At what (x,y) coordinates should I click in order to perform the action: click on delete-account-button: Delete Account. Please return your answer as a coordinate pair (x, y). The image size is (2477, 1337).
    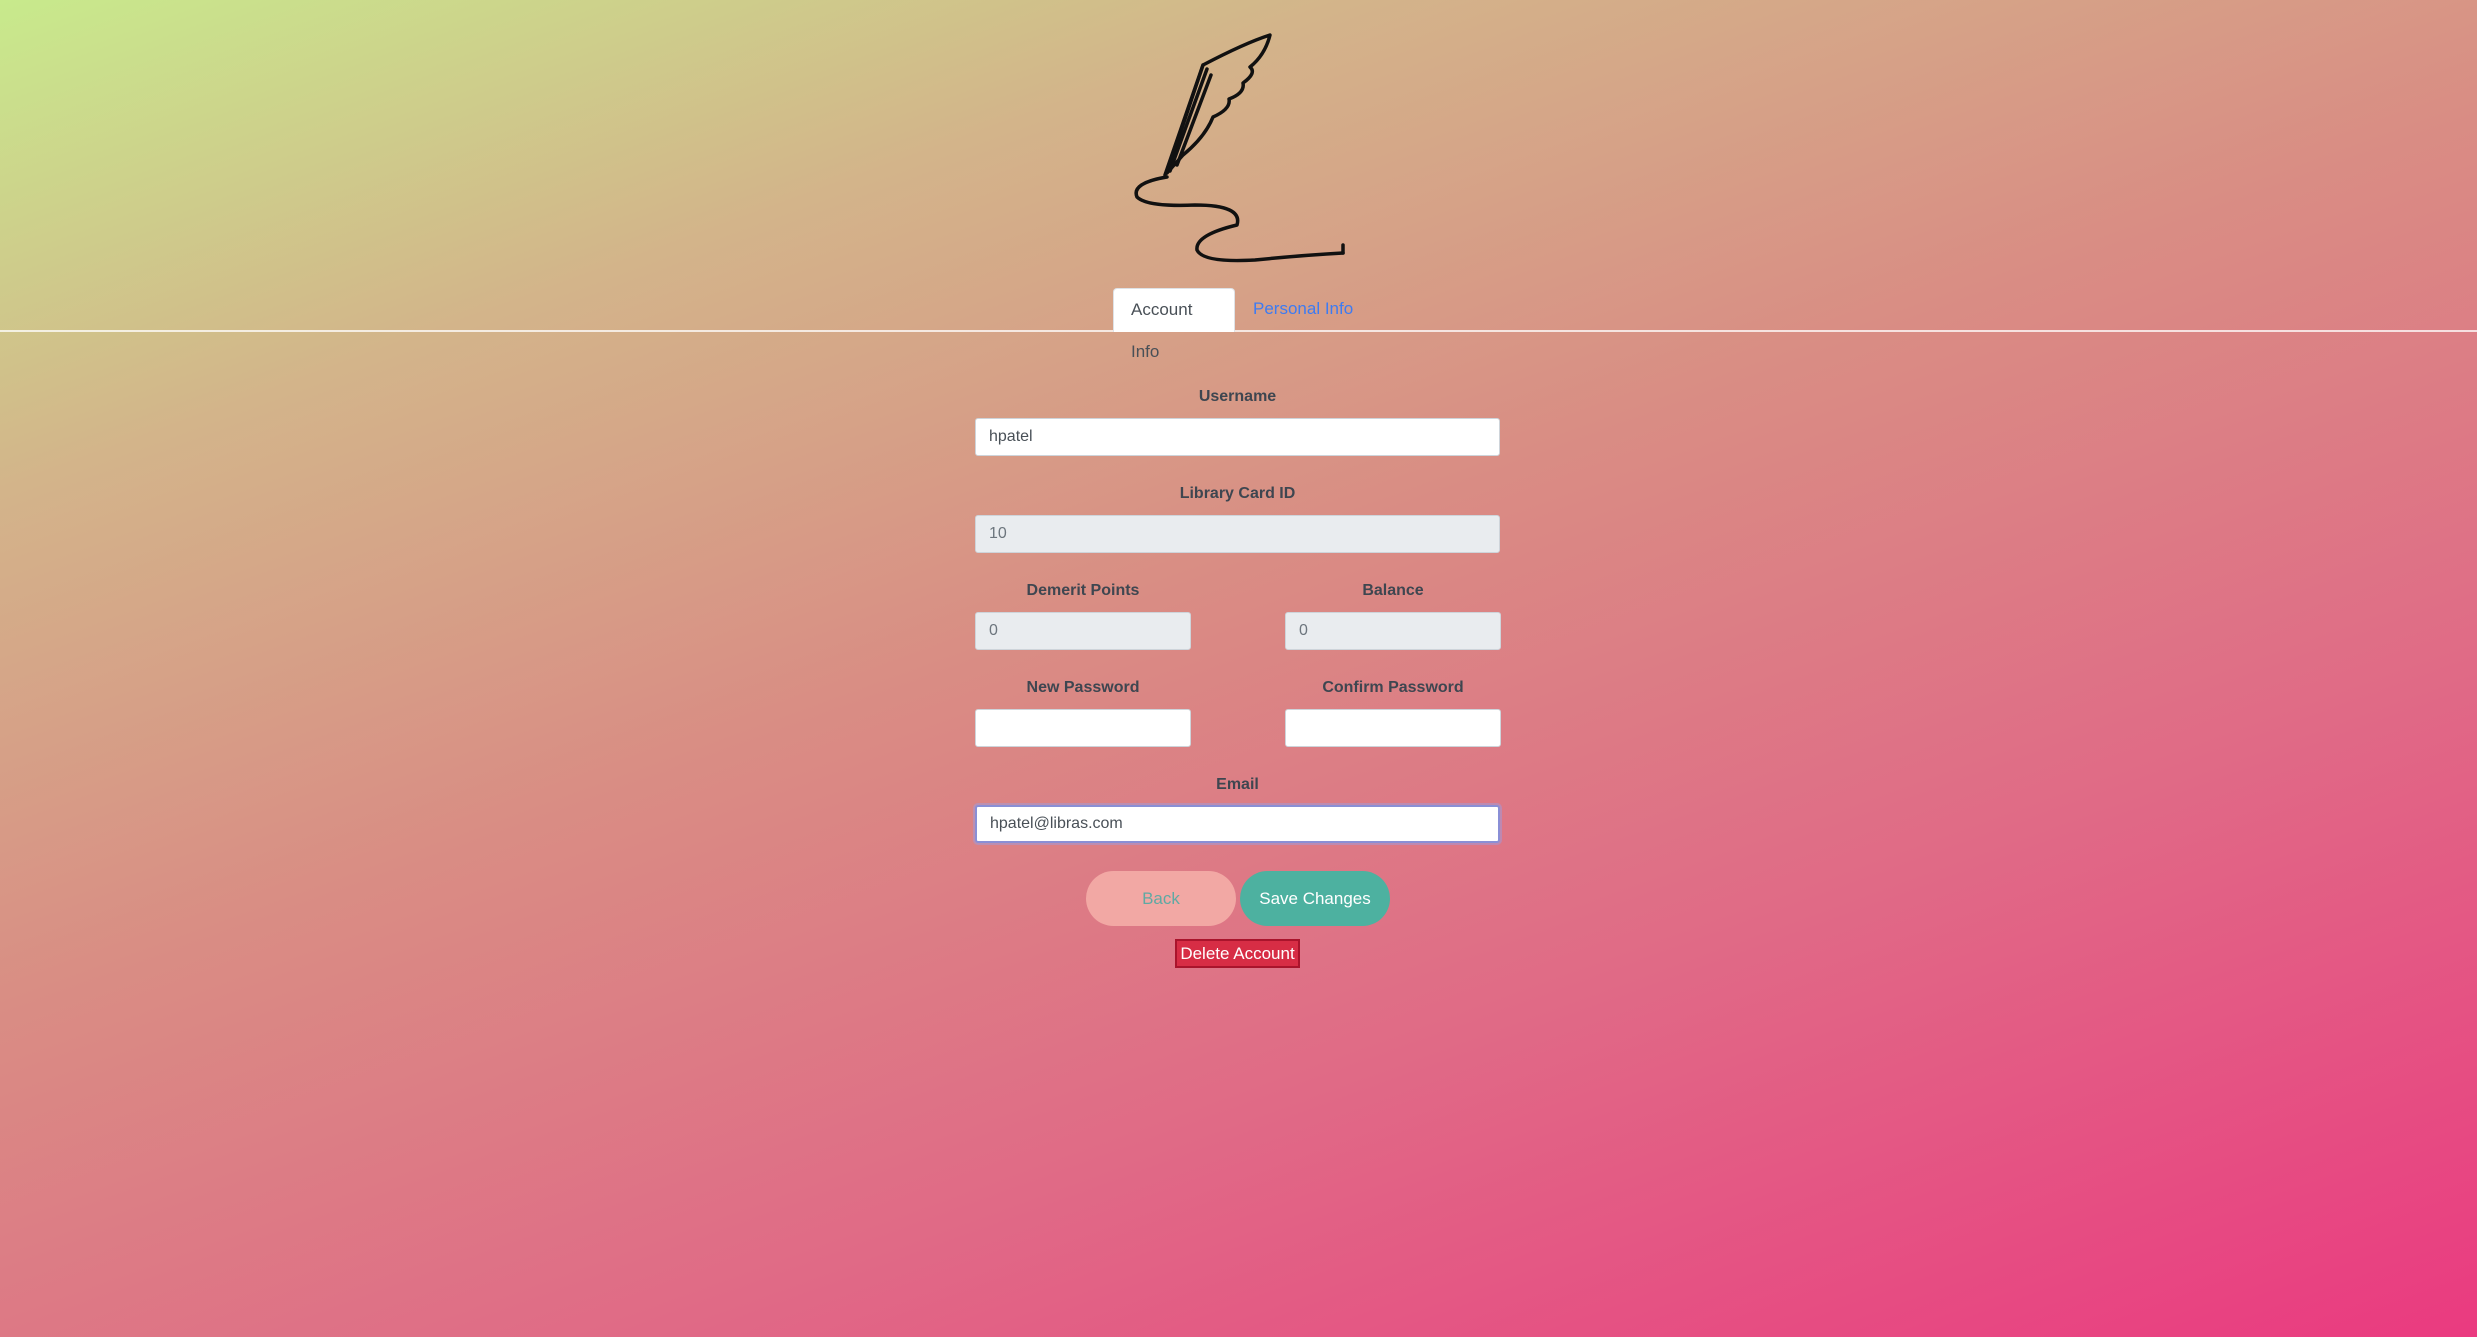
    Looking at the image, I should click on (1237, 953).